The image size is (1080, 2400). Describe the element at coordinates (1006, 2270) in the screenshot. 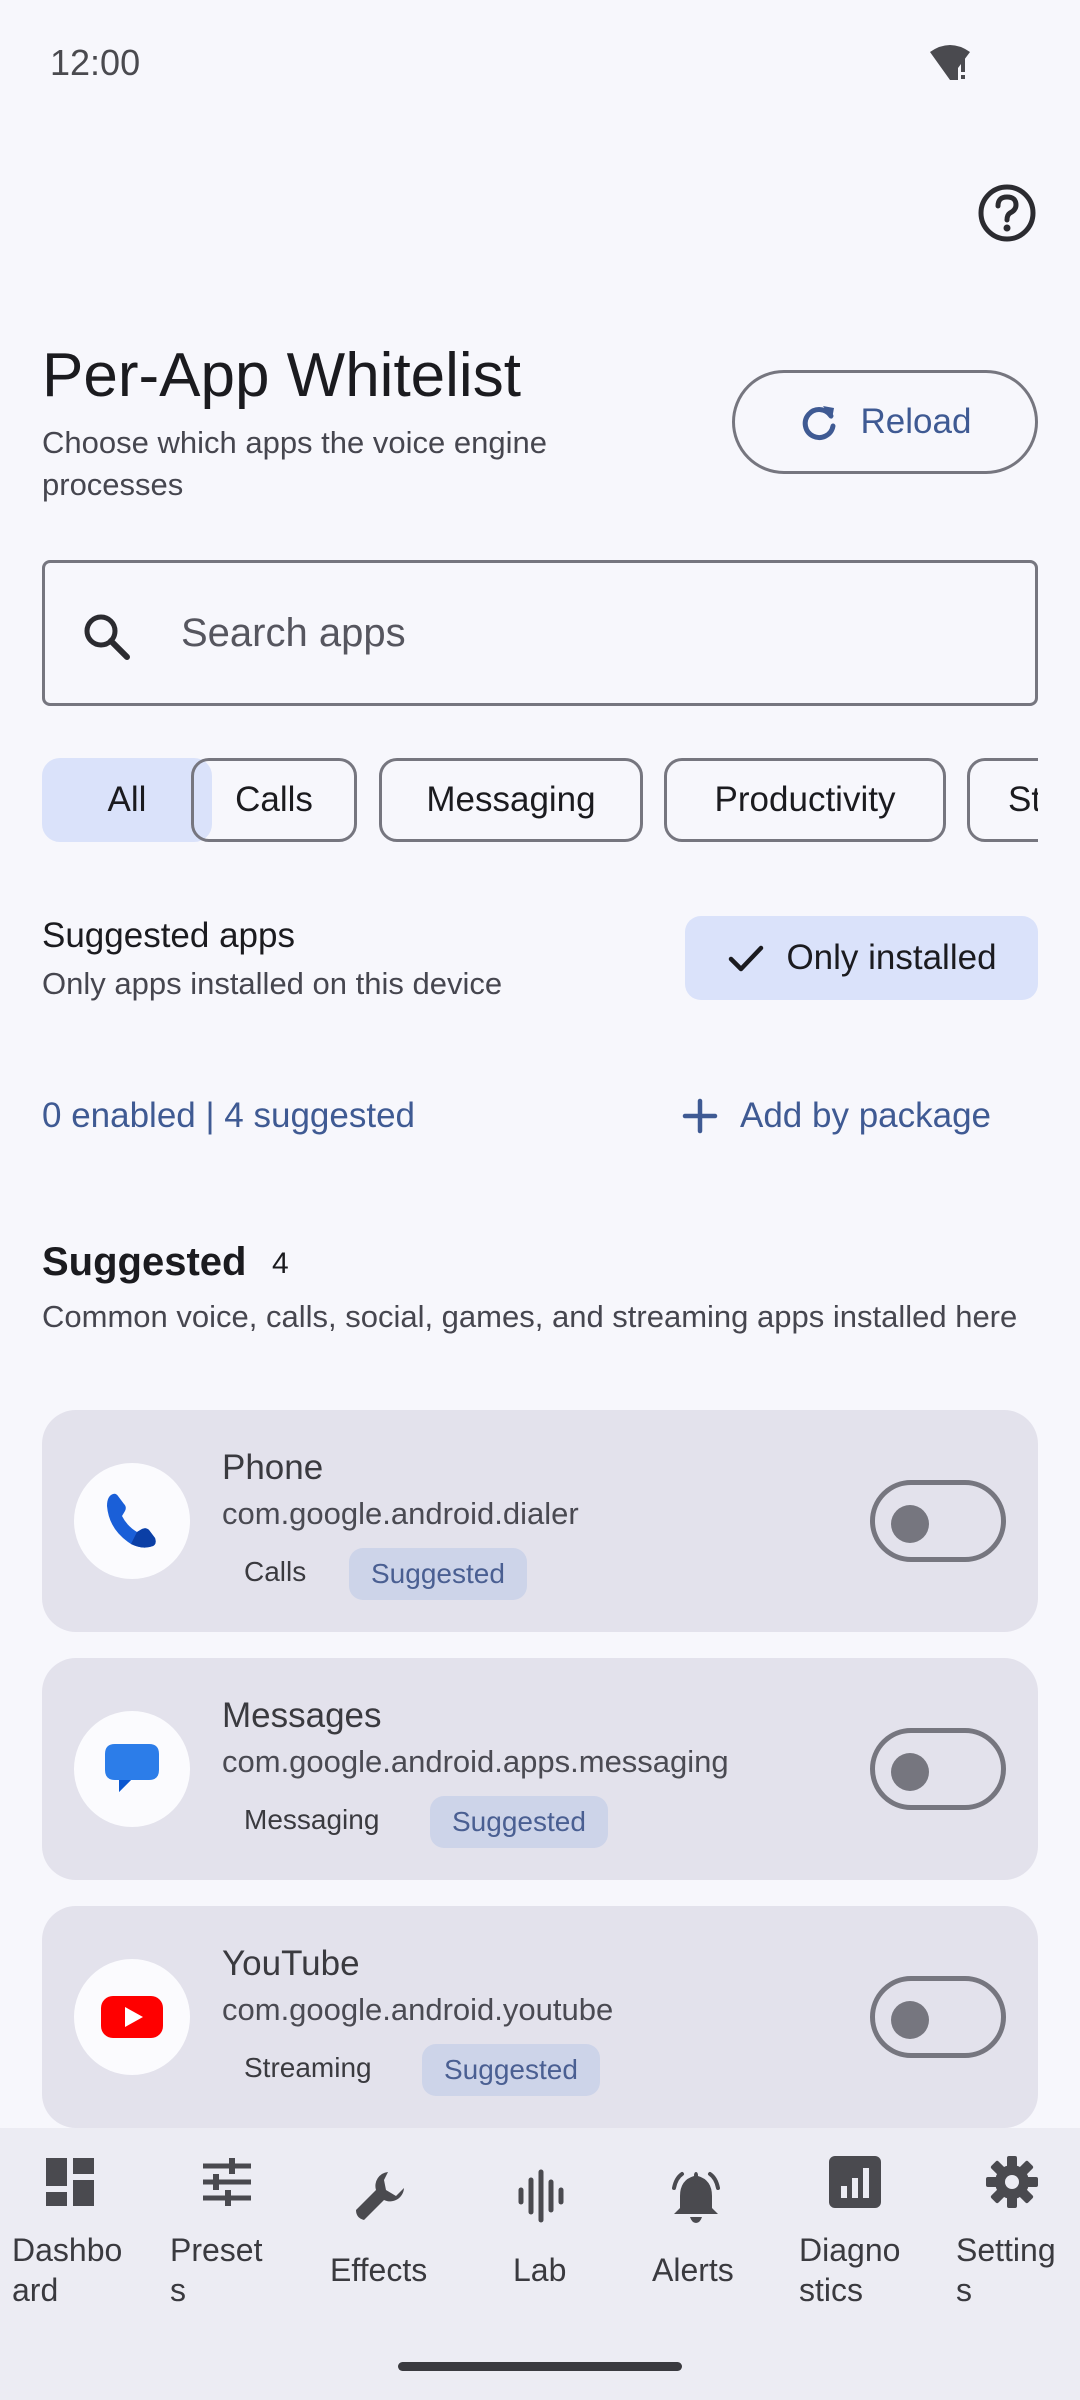

I see `nav-label: Setting s` at that location.